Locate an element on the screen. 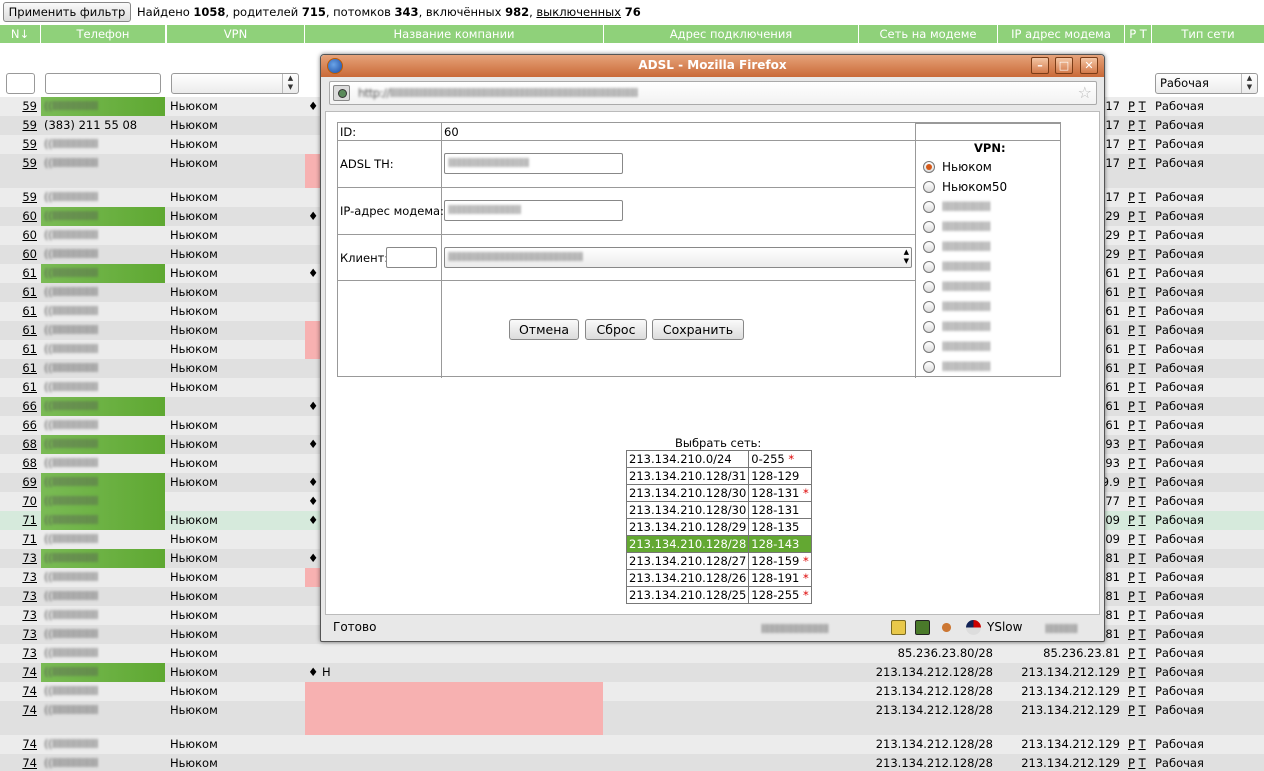  firebug-icon is located at coordinates (946, 627).